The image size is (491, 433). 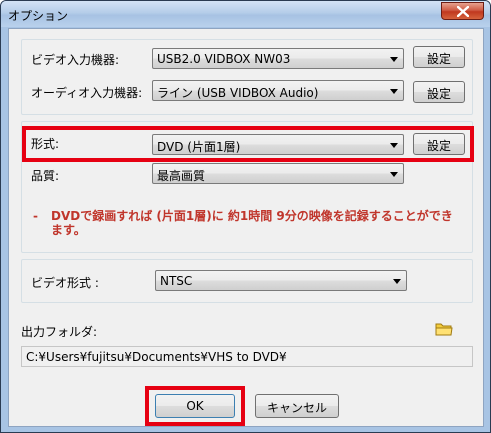 I want to click on close-icon, so click(x=463, y=11).